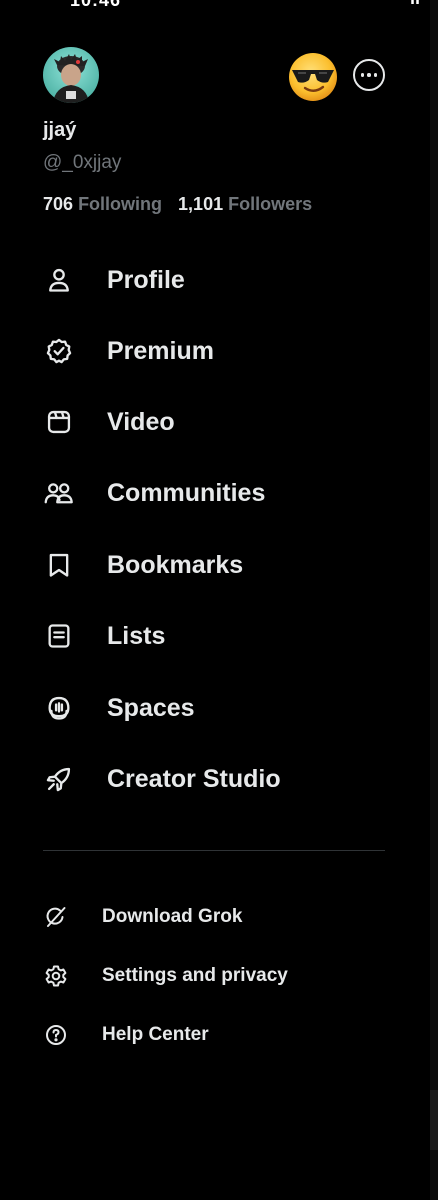 The width and height of the screenshot is (438, 1200). Describe the element at coordinates (59, 636) in the screenshot. I see `list-icon` at that location.